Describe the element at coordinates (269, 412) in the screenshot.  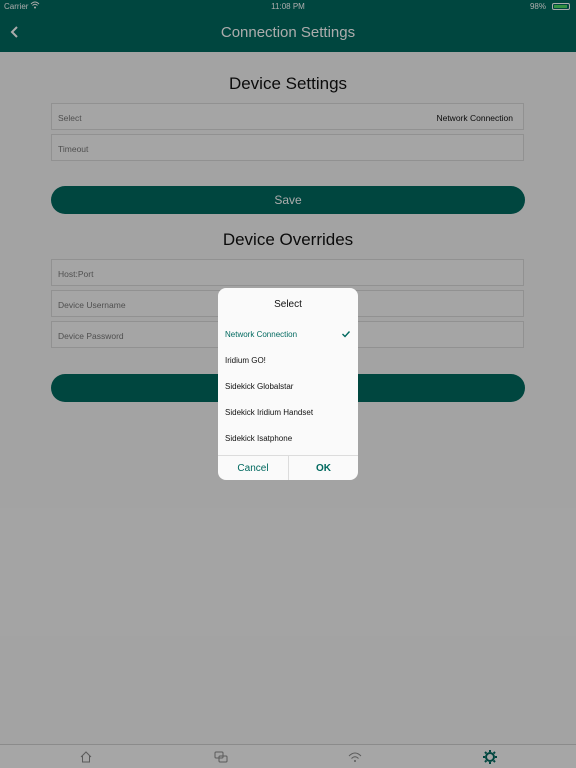
I see `option-label: Sidekick Iridium Handset` at that location.